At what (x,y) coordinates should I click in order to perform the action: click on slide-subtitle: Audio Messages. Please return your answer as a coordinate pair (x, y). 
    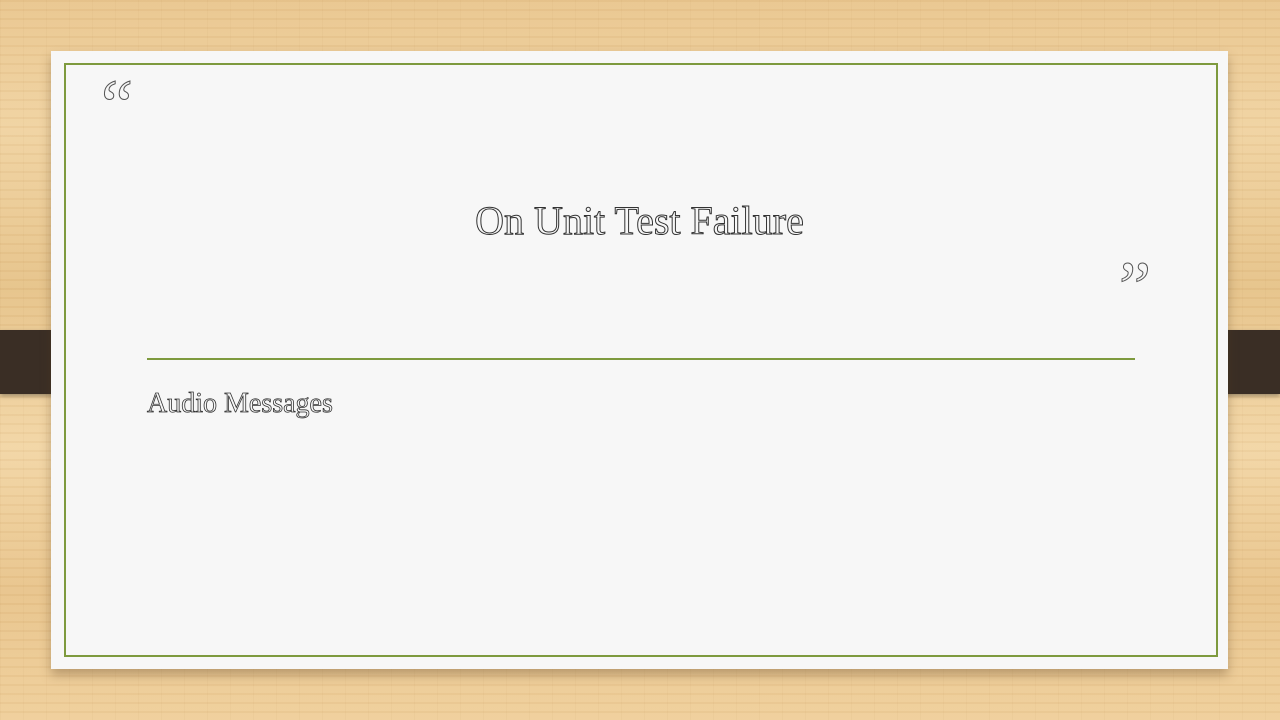
    Looking at the image, I should click on (240, 404).